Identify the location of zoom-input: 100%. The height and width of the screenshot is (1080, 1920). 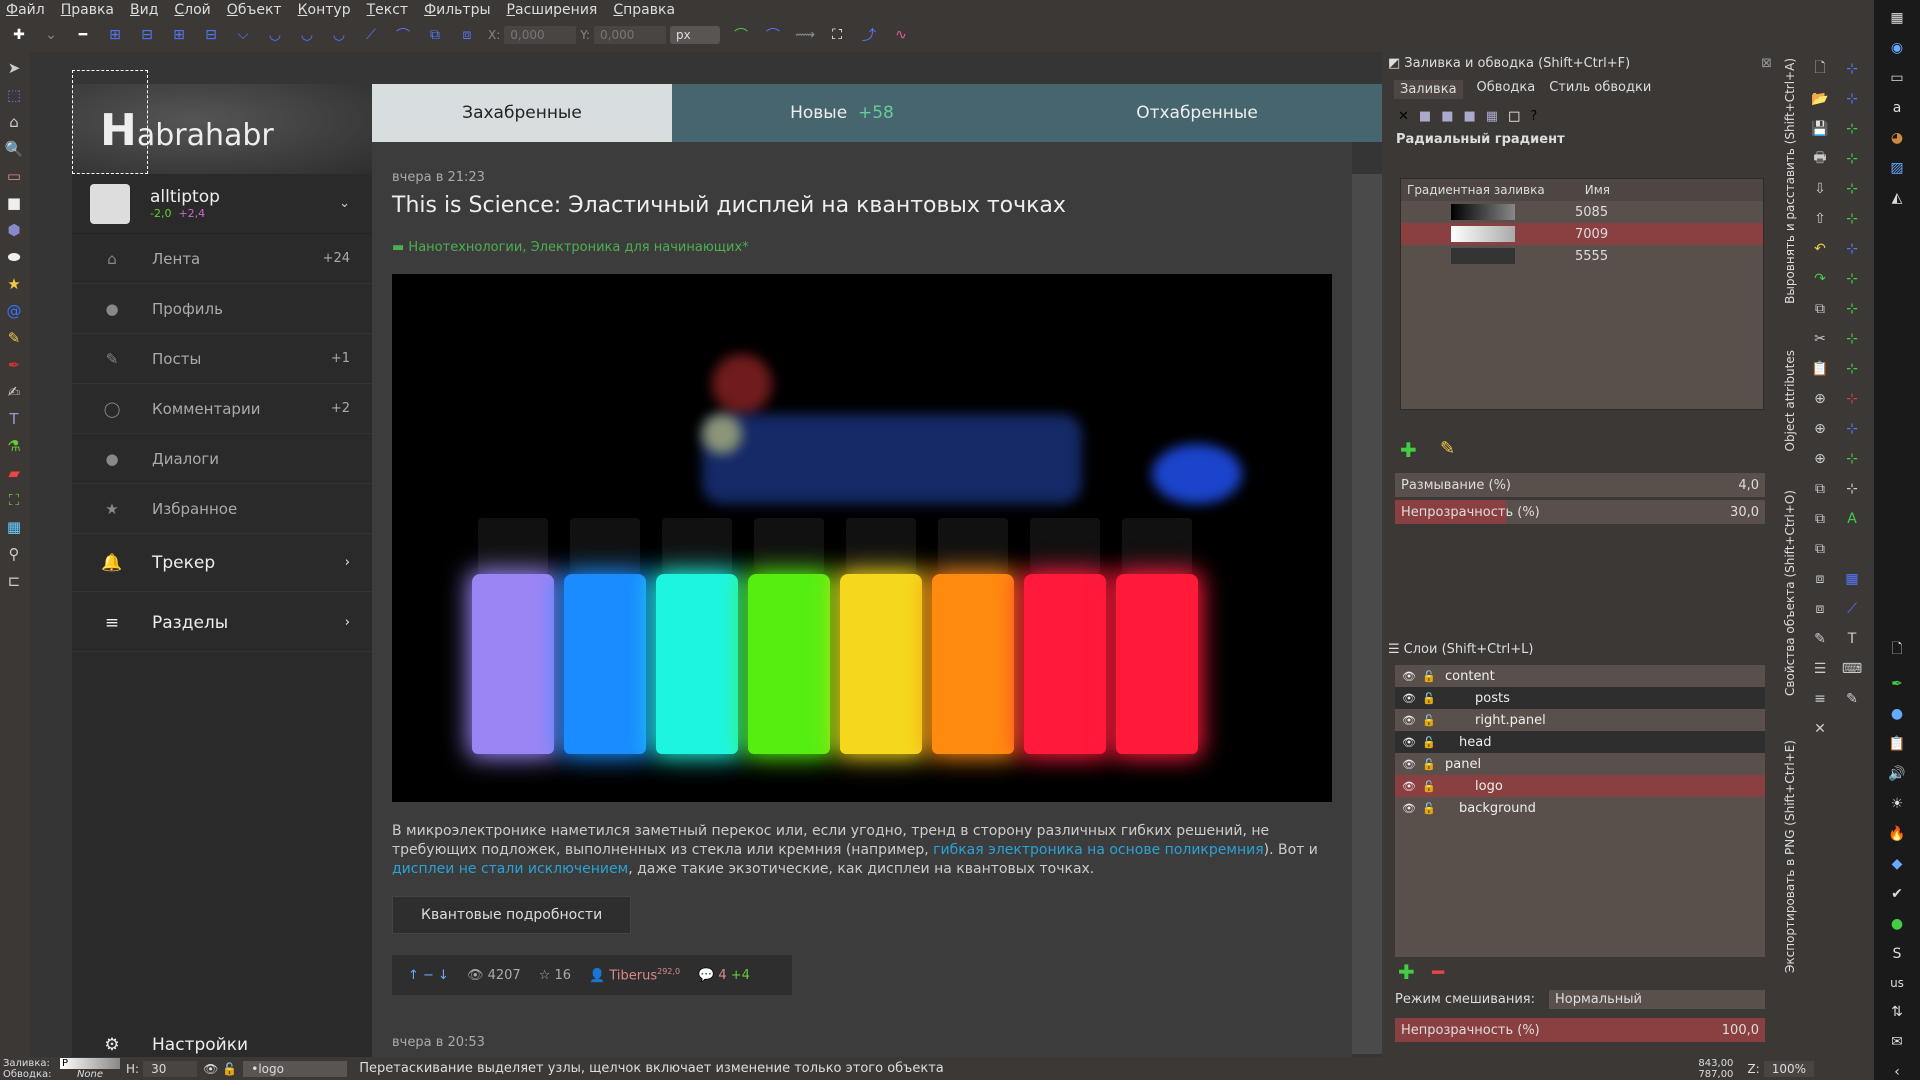
(1788, 1068).